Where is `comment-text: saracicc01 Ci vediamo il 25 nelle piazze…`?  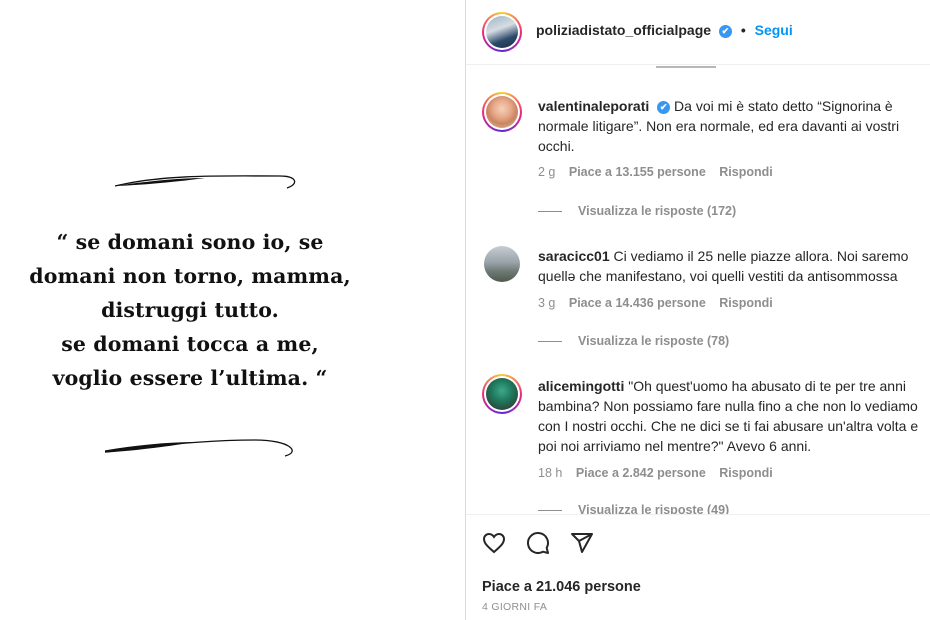
comment-text: saracicc01 Ci vediamo il 25 nelle piazze… is located at coordinates (734, 266).